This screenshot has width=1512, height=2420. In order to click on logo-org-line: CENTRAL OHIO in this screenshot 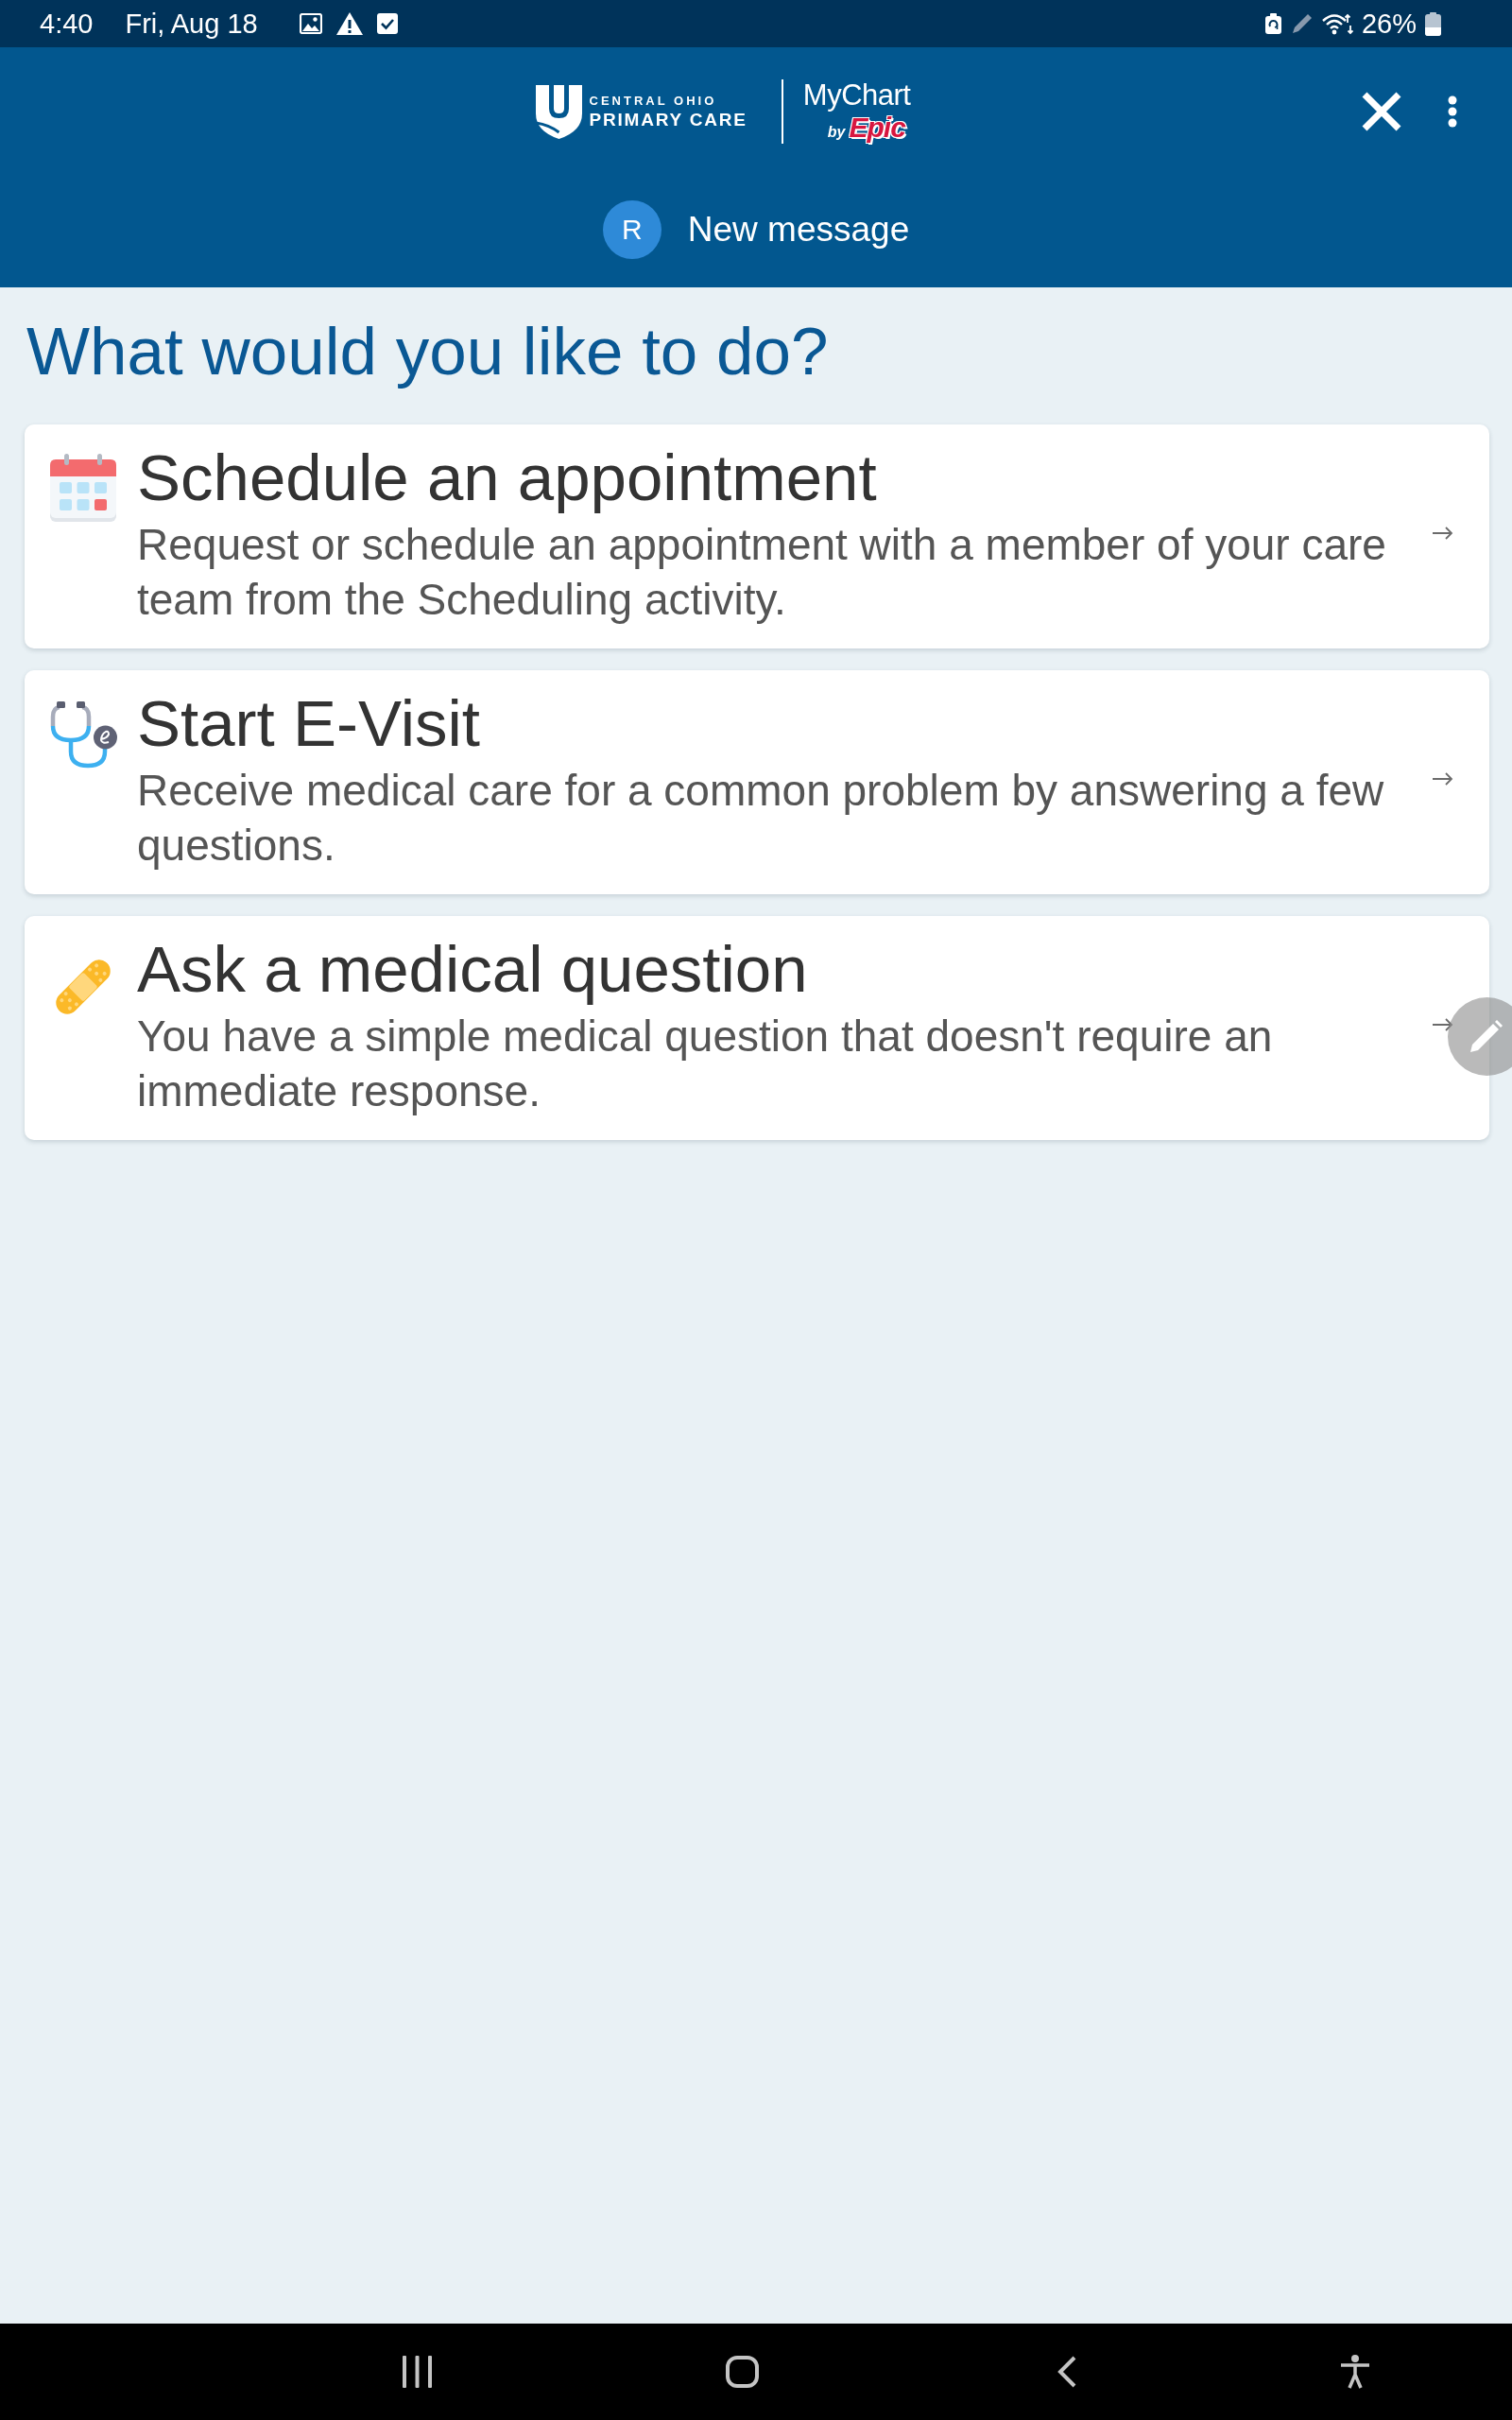, I will do `click(653, 101)`.